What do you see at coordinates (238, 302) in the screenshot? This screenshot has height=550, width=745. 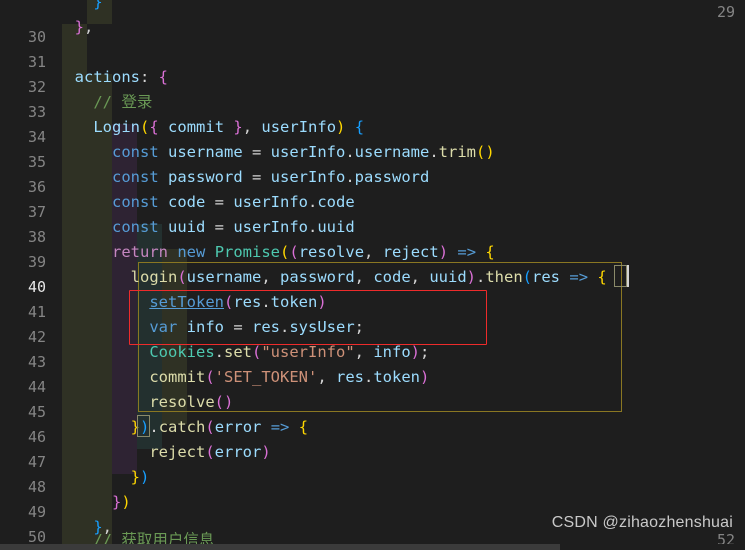 I see `code-line-41-text: setToken(res.token)` at bounding box center [238, 302].